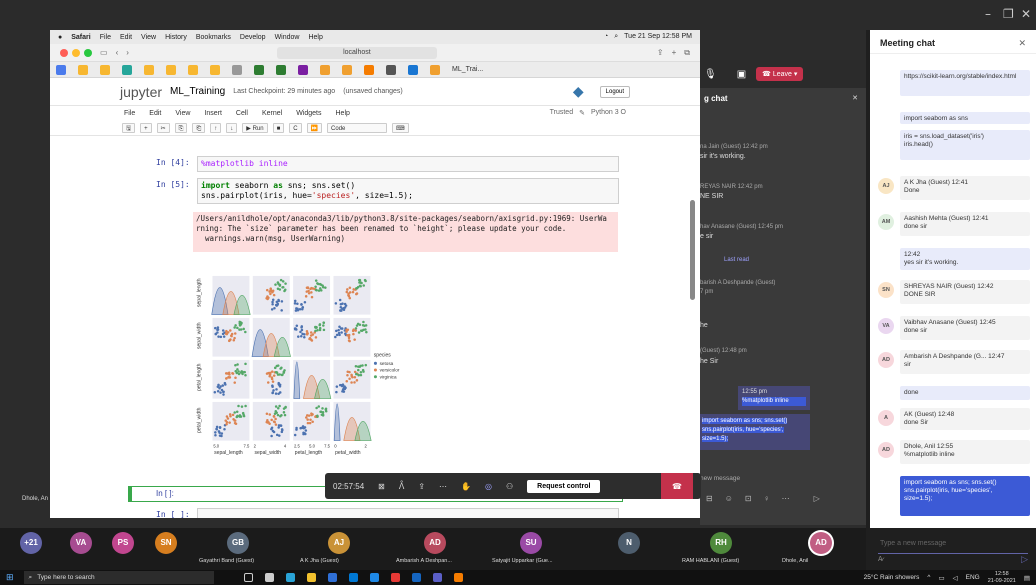 The image size is (1036, 585). I want to click on save-icon: 🖫, so click(129, 127).